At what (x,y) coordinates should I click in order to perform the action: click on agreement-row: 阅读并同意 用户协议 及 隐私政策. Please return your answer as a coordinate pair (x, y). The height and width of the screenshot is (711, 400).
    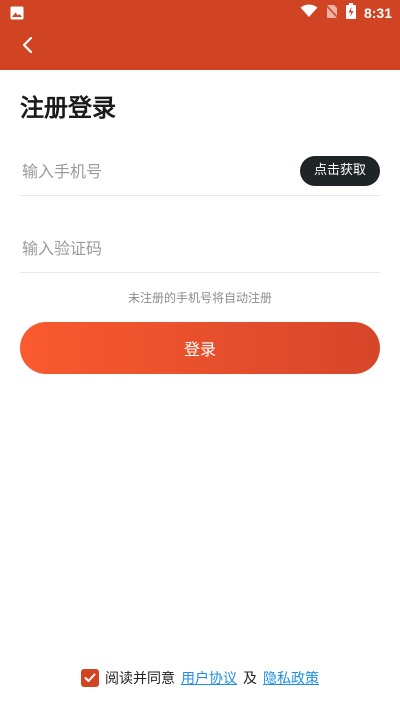
    Looking at the image, I should click on (200, 678).